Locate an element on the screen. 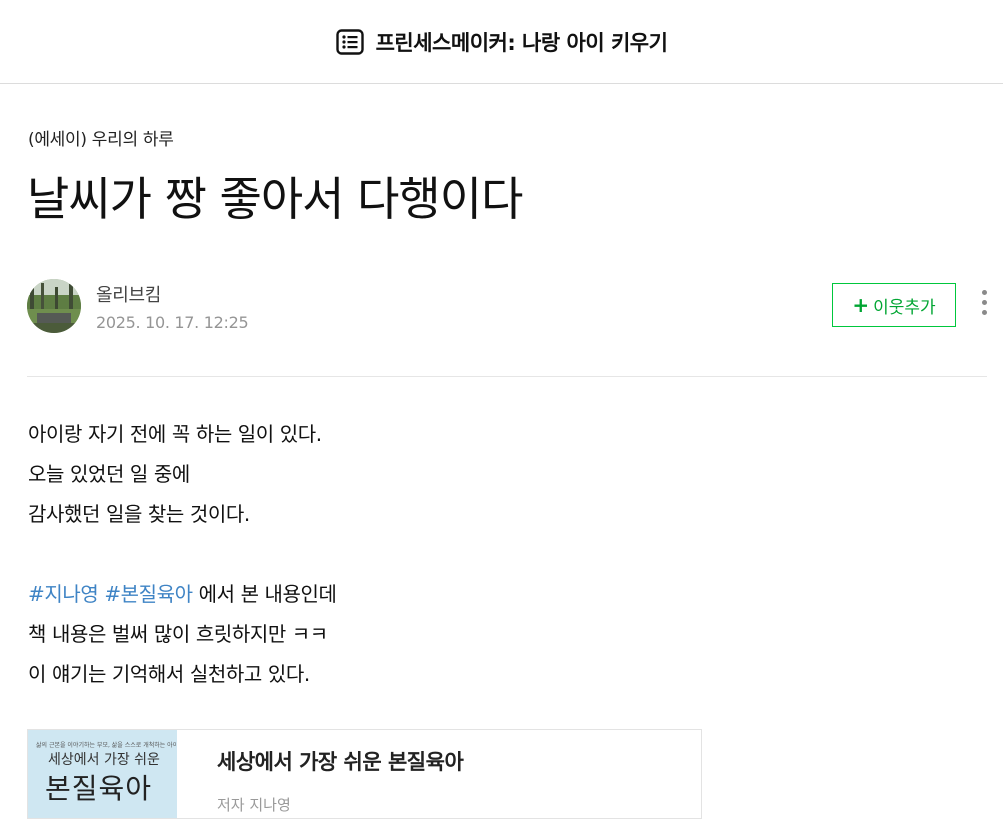 The image size is (1003, 819). plus-icon: + is located at coordinates (861, 305).